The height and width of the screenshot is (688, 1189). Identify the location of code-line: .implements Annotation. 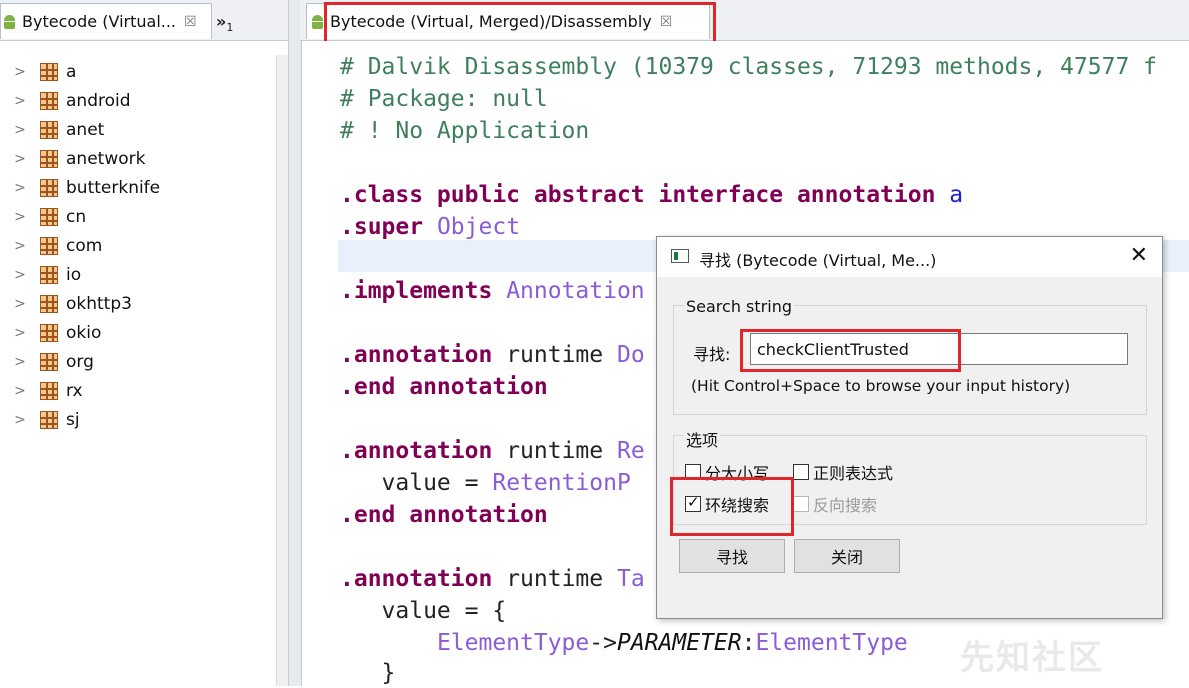
(492, 291).